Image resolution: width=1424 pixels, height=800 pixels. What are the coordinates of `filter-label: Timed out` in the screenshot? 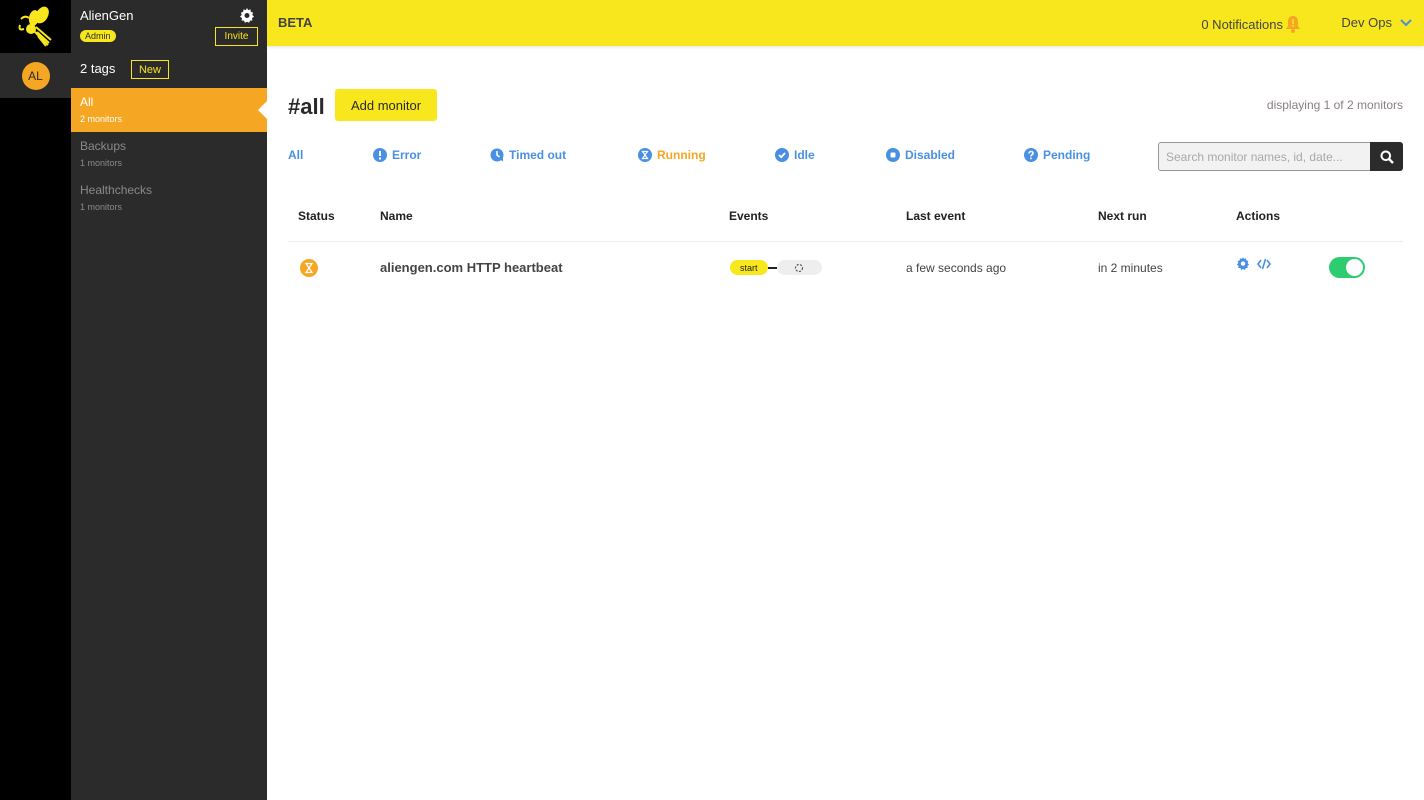 It's located at (538, 155).